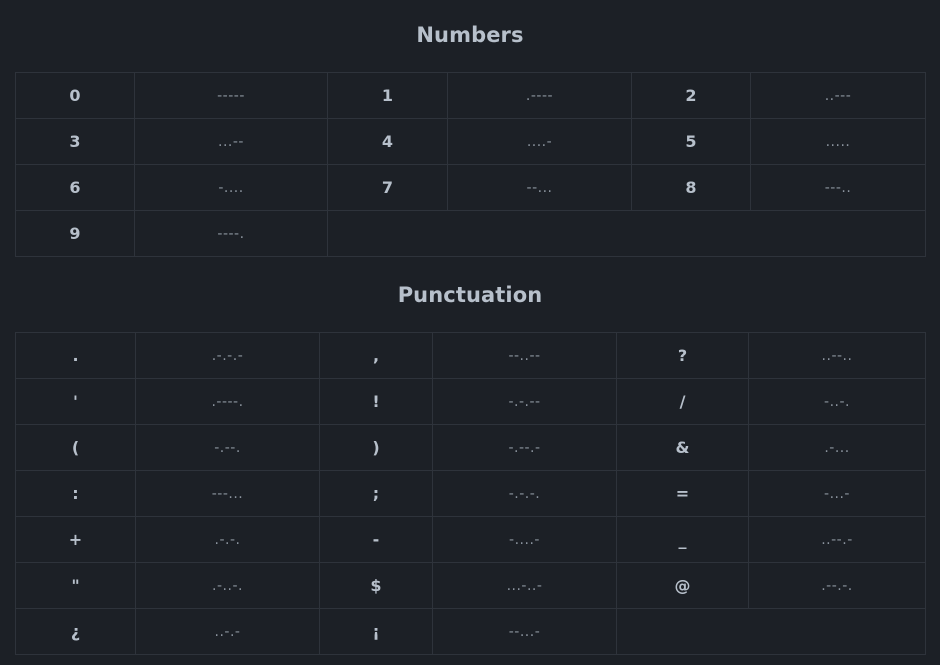 This screenshot has height=665, width=940. I want to click on morse-code-cell: -...-, so click(837, 493).